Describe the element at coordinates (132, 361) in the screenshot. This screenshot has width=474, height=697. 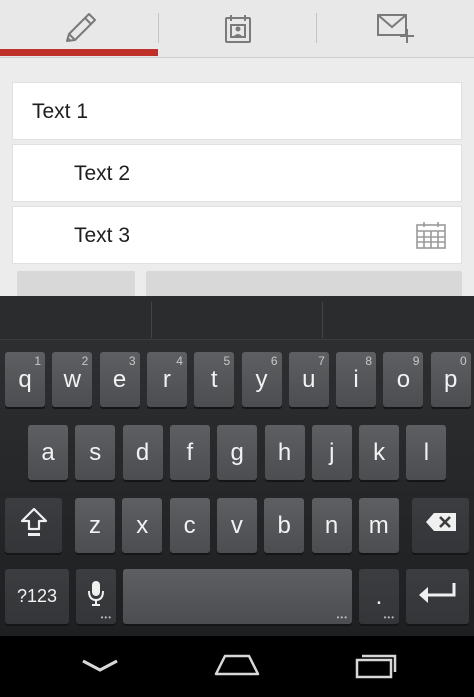
I see `key-hint: 3` at that location.